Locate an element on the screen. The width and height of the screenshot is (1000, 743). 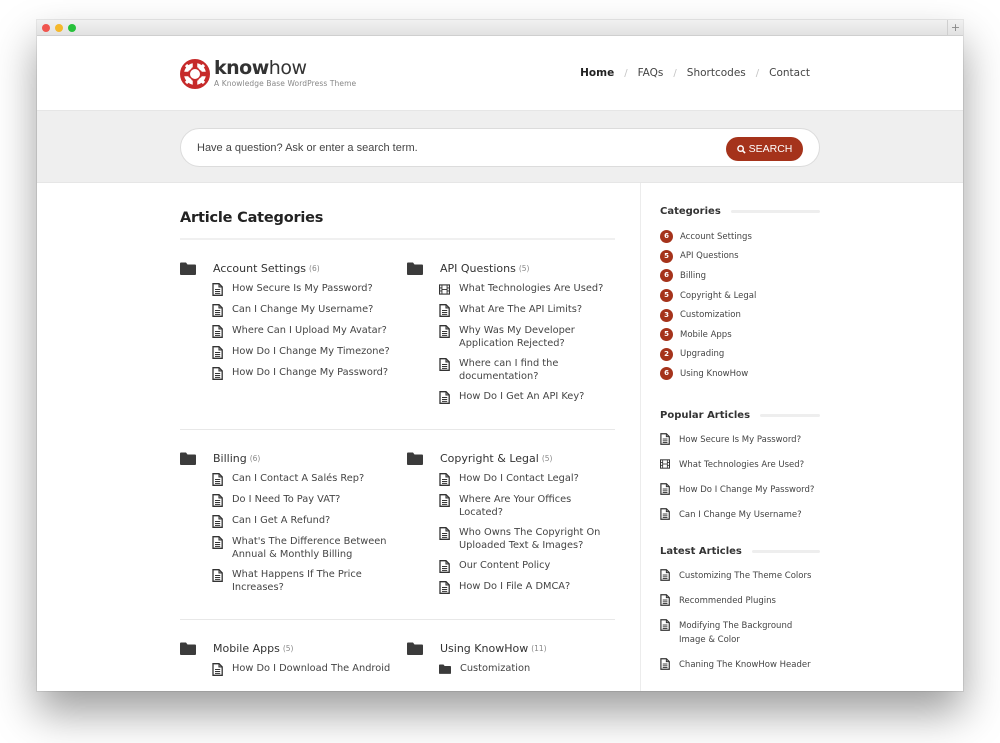
article-link: Customization is located at coordinates (495, 668).